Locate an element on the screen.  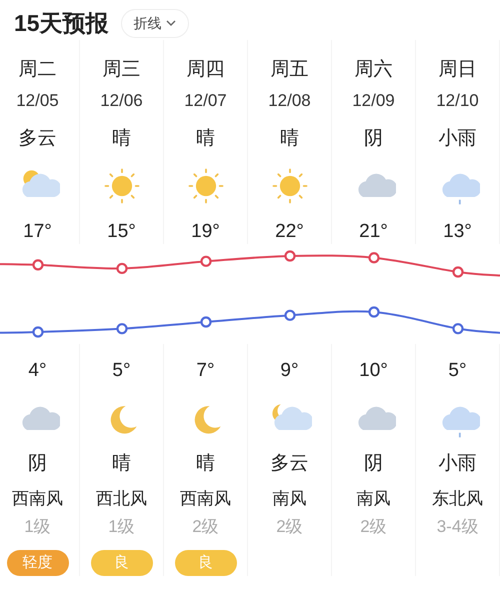
day-condition: 阴 is located at coordinates (373, 139).